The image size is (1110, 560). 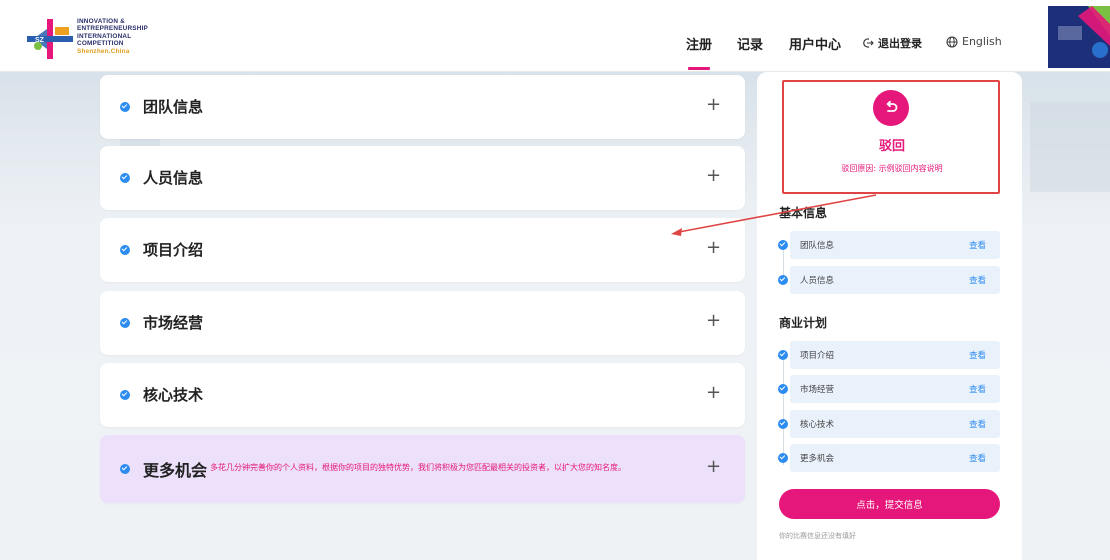 What do you see at coordinates (422, 107) in the screenshot?
I see `section-team-info: 团队信息 +` at bounding box center [422, 107].